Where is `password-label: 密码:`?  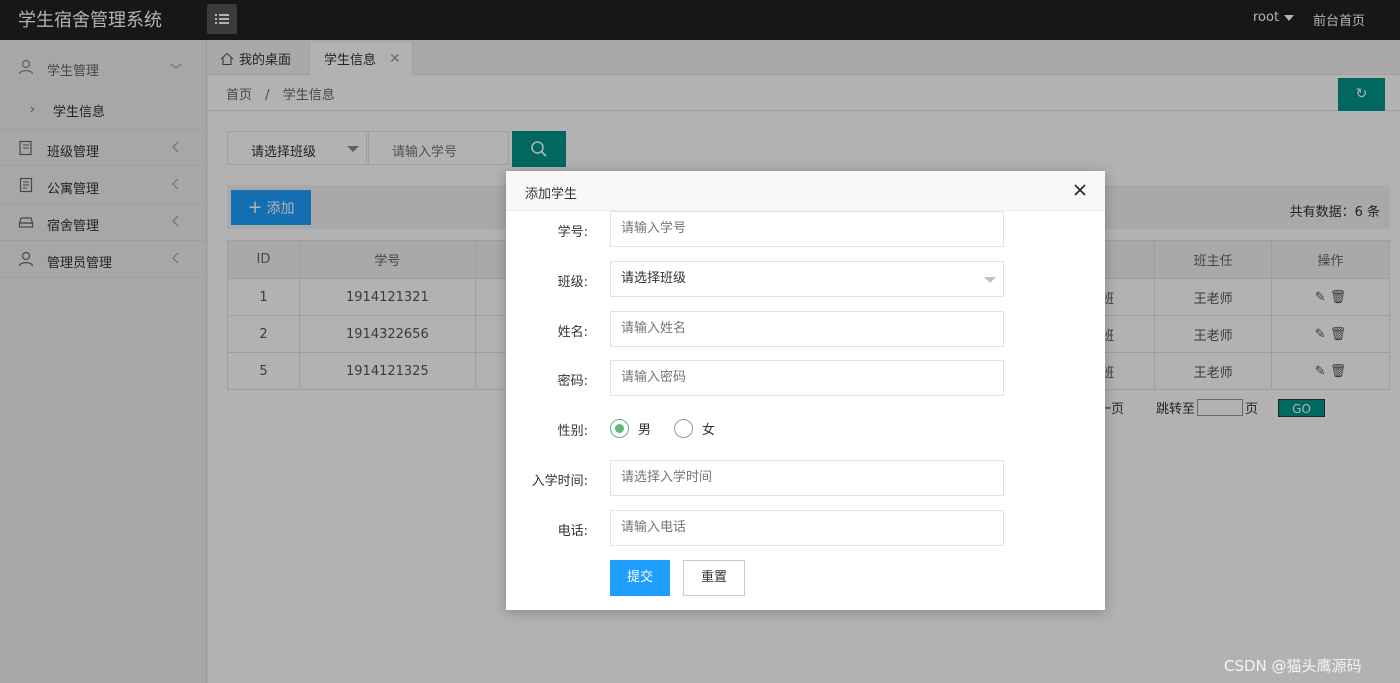 password-label: 密码: is located at coordinates (572, 381).